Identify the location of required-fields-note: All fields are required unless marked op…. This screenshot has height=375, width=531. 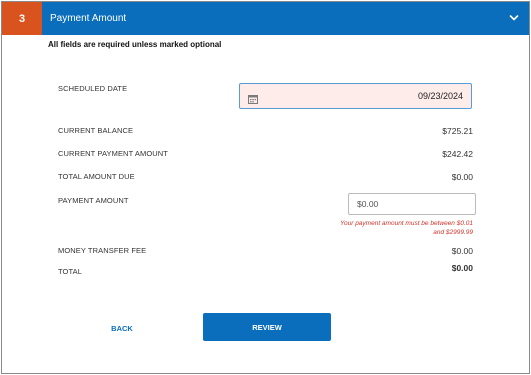
(135, 44).